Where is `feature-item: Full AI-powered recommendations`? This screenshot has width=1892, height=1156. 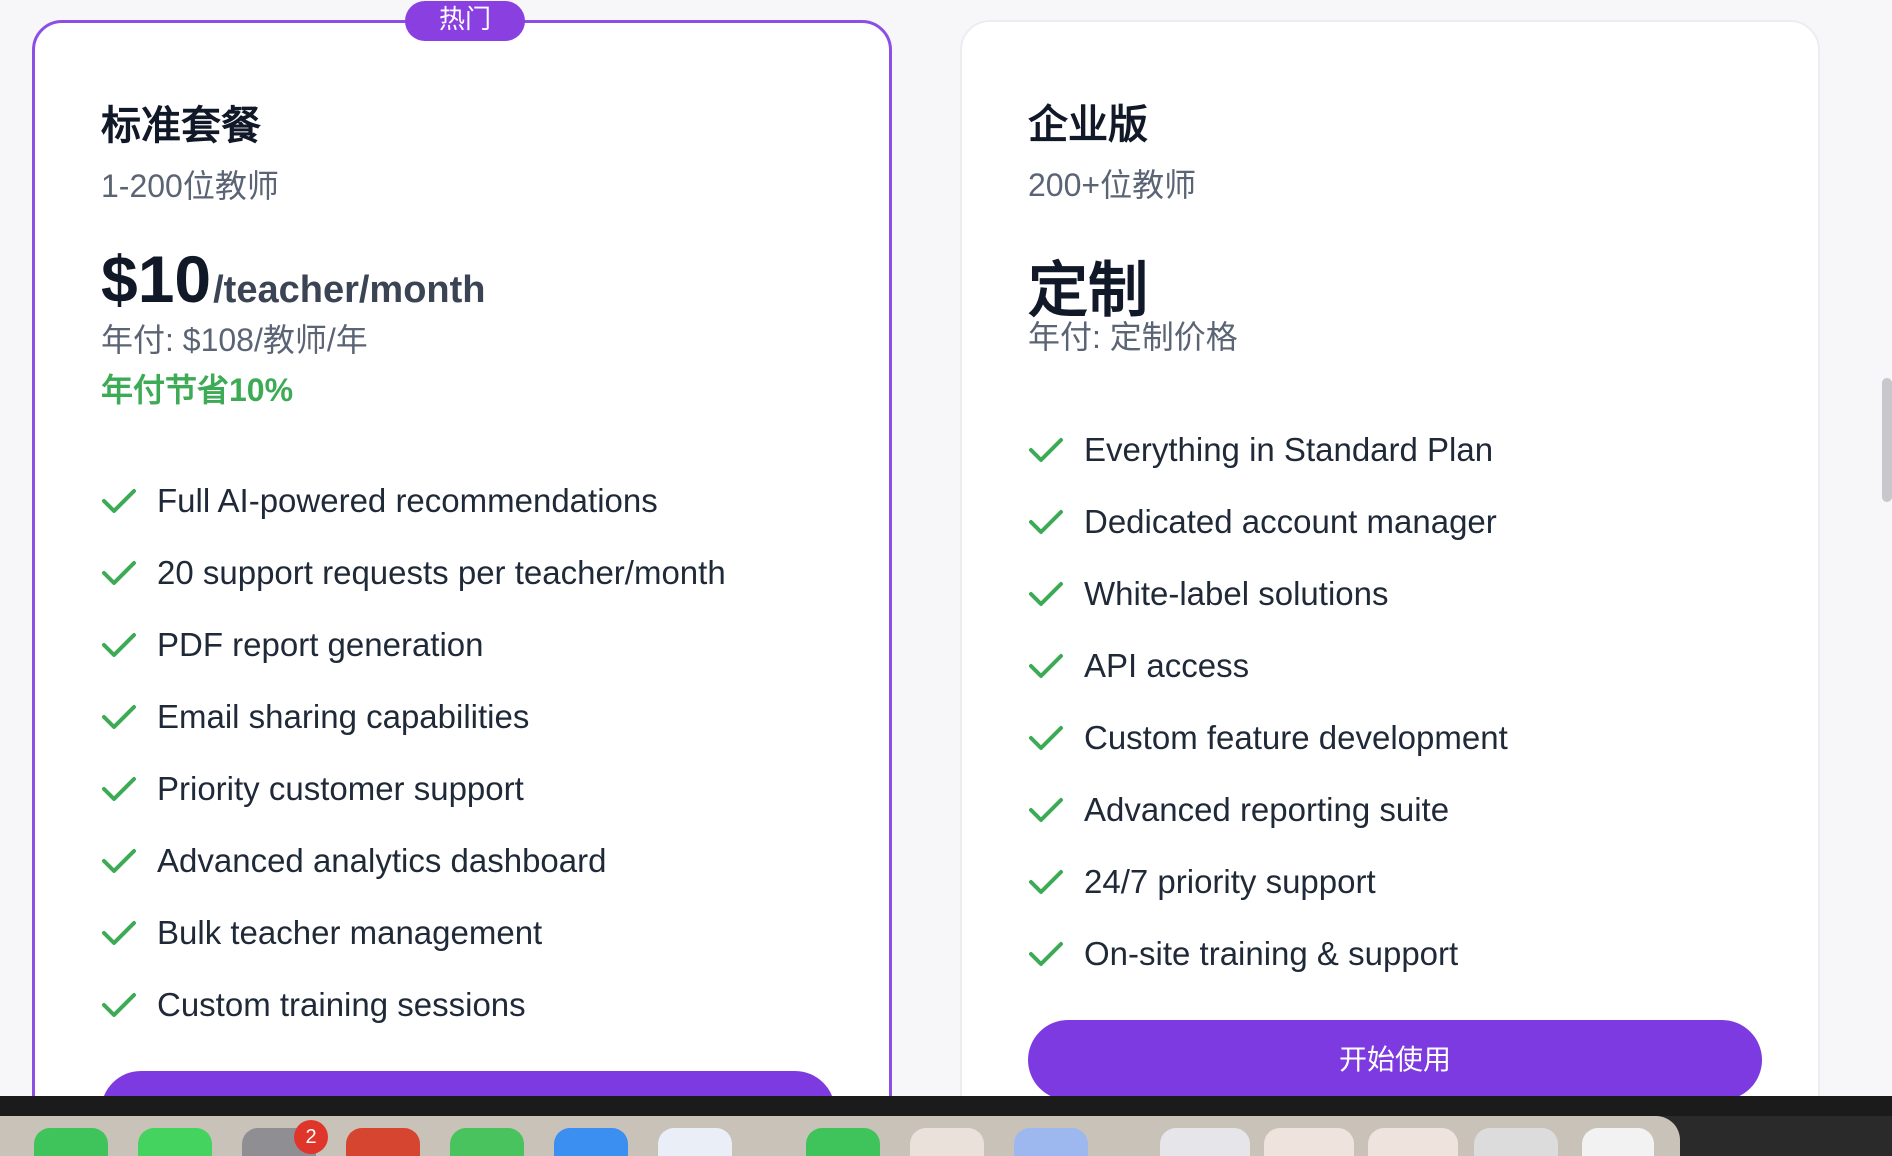 feature-item: Full AI-powered recommendations is located at coordinates (413, 501).